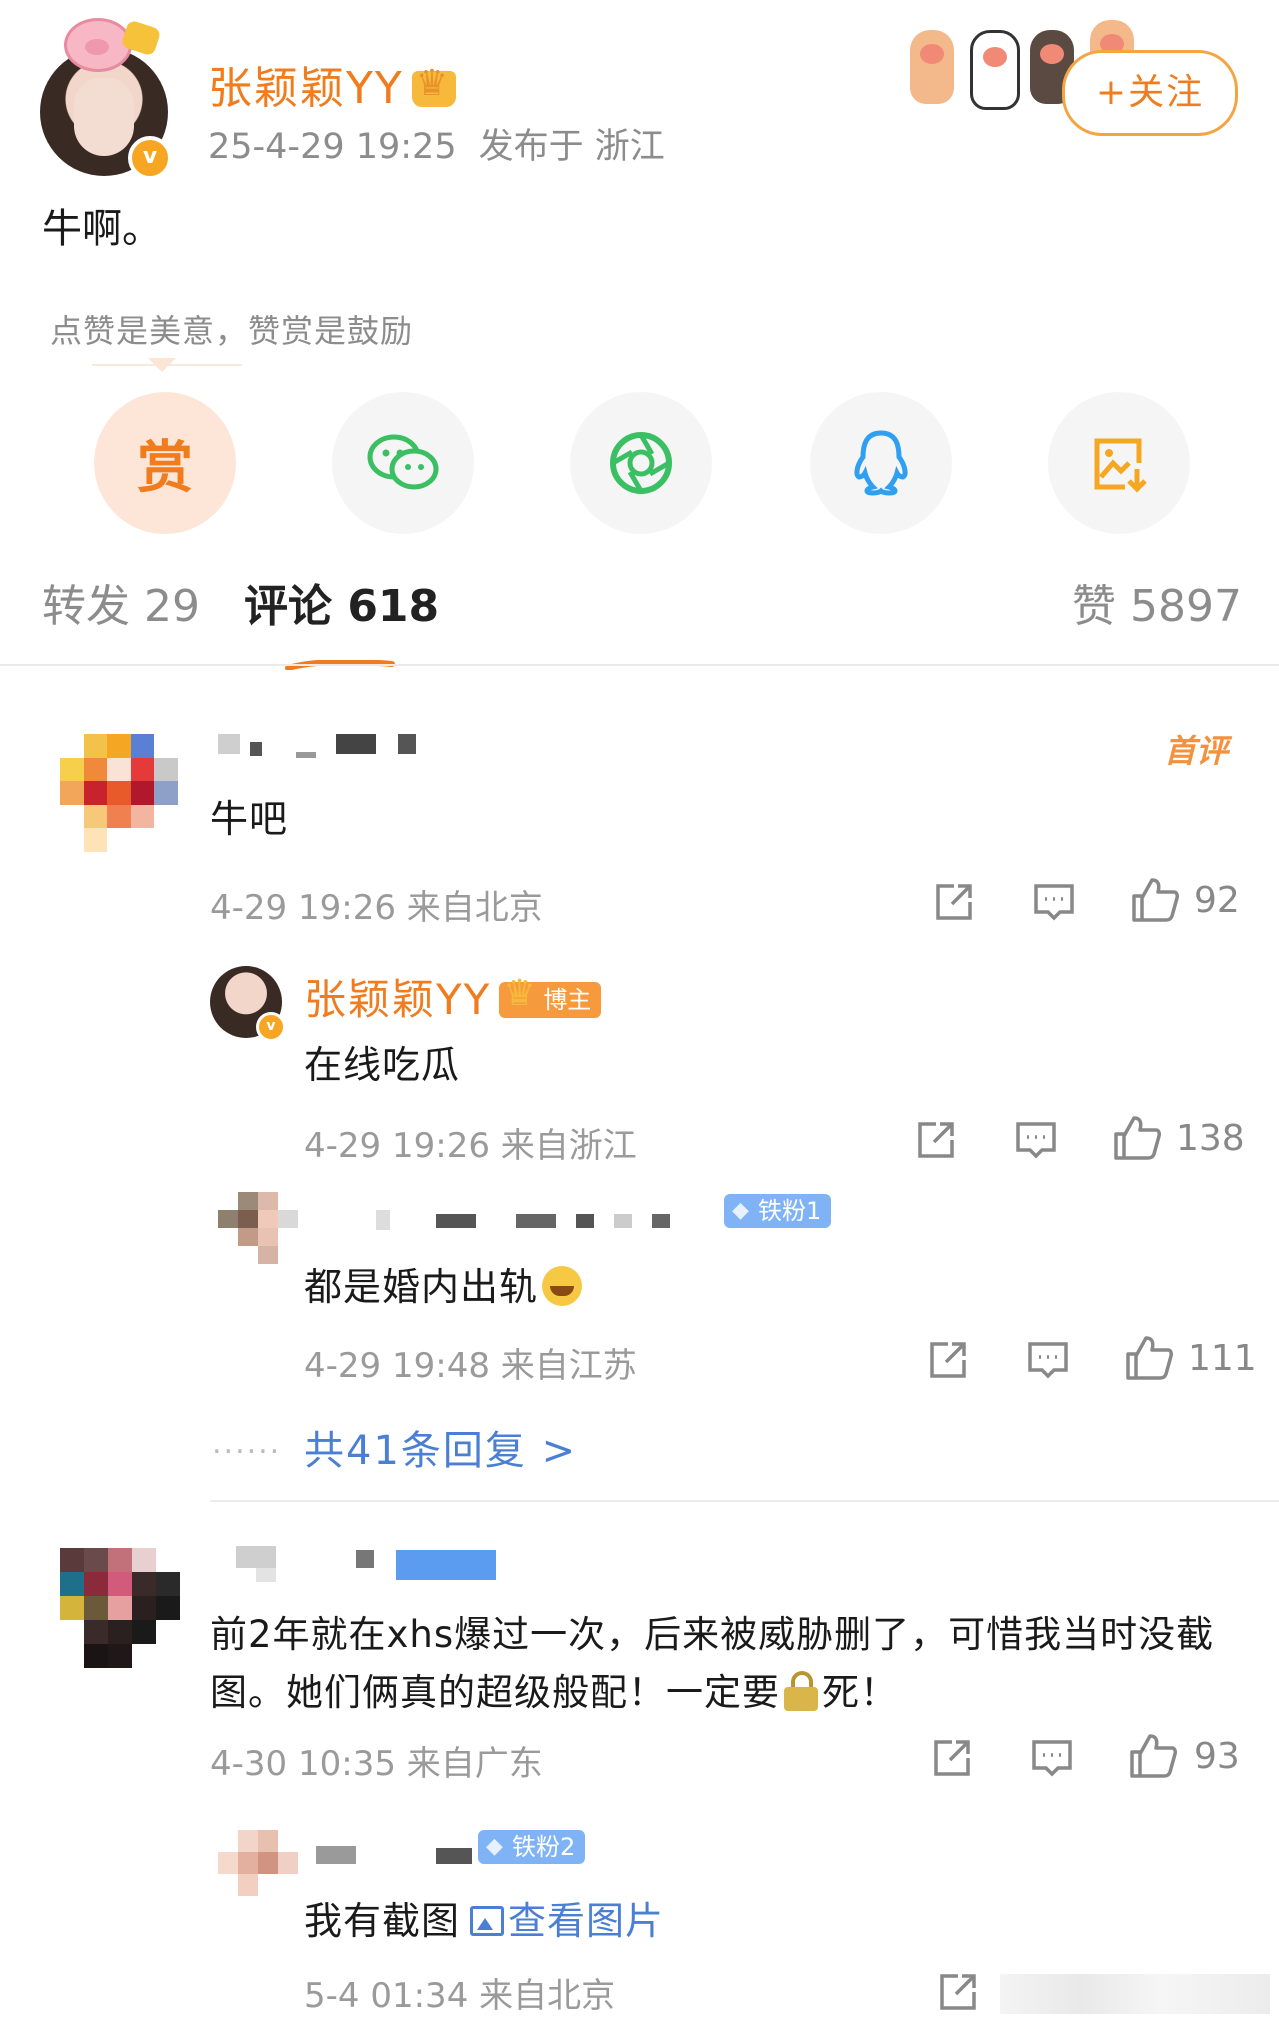 This screenshot has height=2025, width=1279. I want to click on save-image-button, so click(1119, 463).